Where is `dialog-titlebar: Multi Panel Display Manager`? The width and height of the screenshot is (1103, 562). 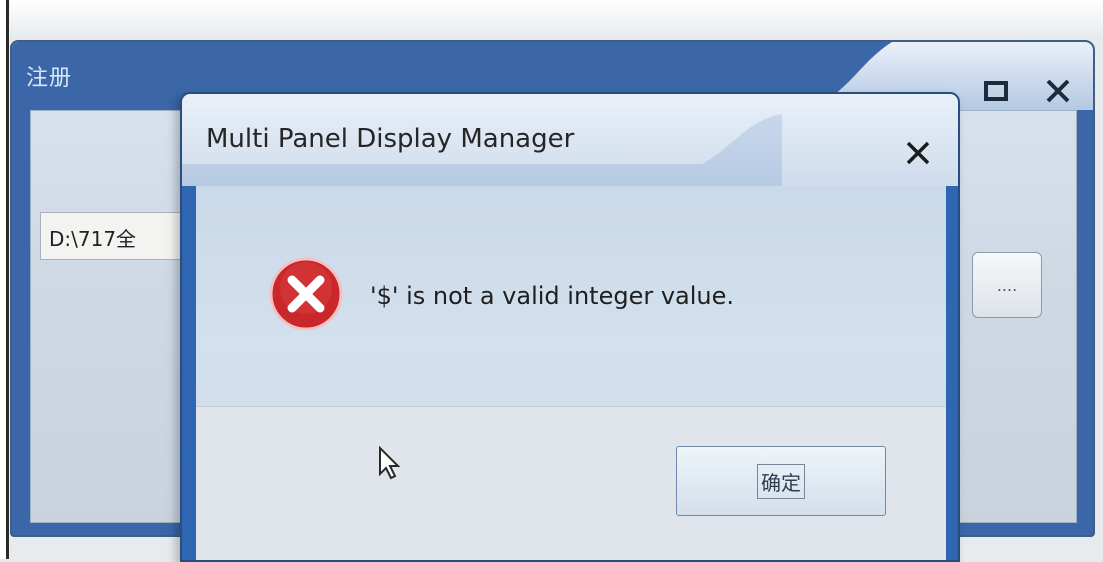 dialog-titlebar: Multi Panel Display Manager is located at coordinates (570, 140).